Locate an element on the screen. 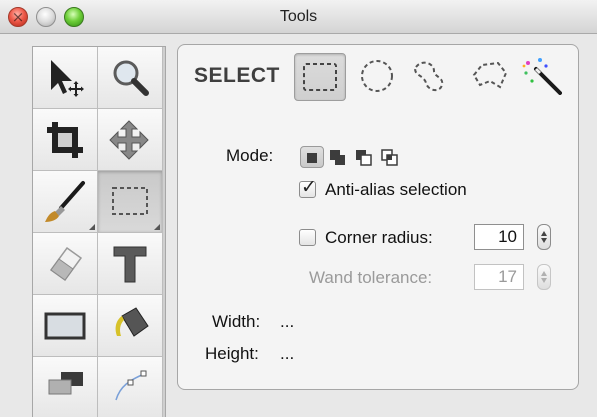  lasso-select-icon is located at coordinates (429, 76).